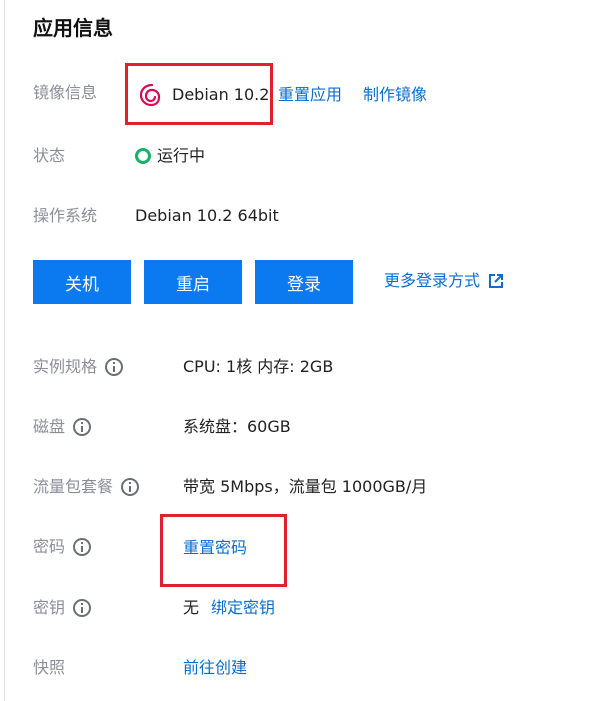  What do you see at coordinates (237, 426) in the screenshot?
I see `disk-value: 系统盘：60GB` at bounding box center [237, 426].